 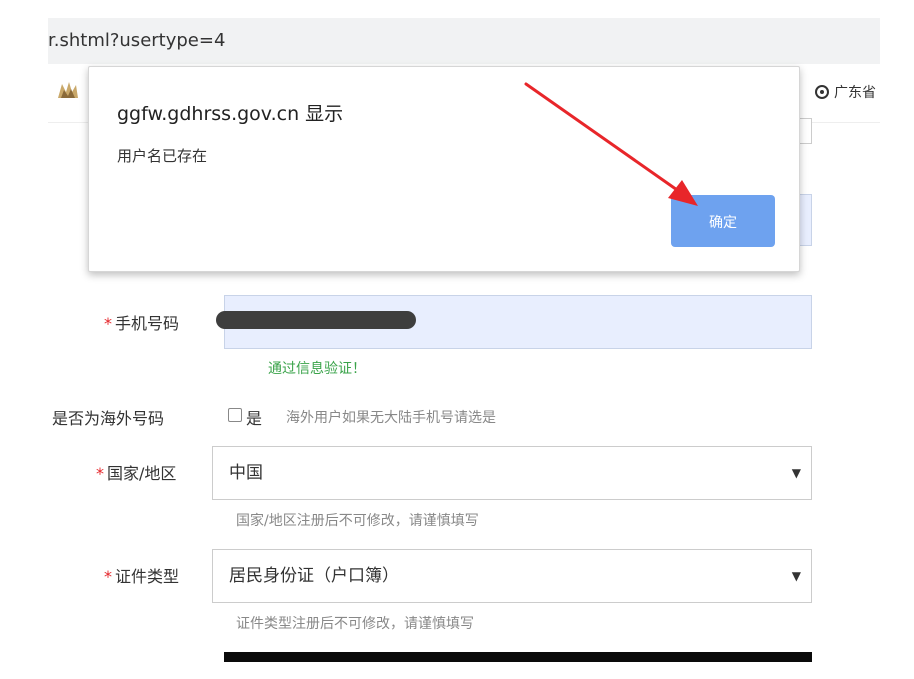 I want to click on id-type-select: 居民身份证（户口簿） ▼, so click(x=512, y=576).